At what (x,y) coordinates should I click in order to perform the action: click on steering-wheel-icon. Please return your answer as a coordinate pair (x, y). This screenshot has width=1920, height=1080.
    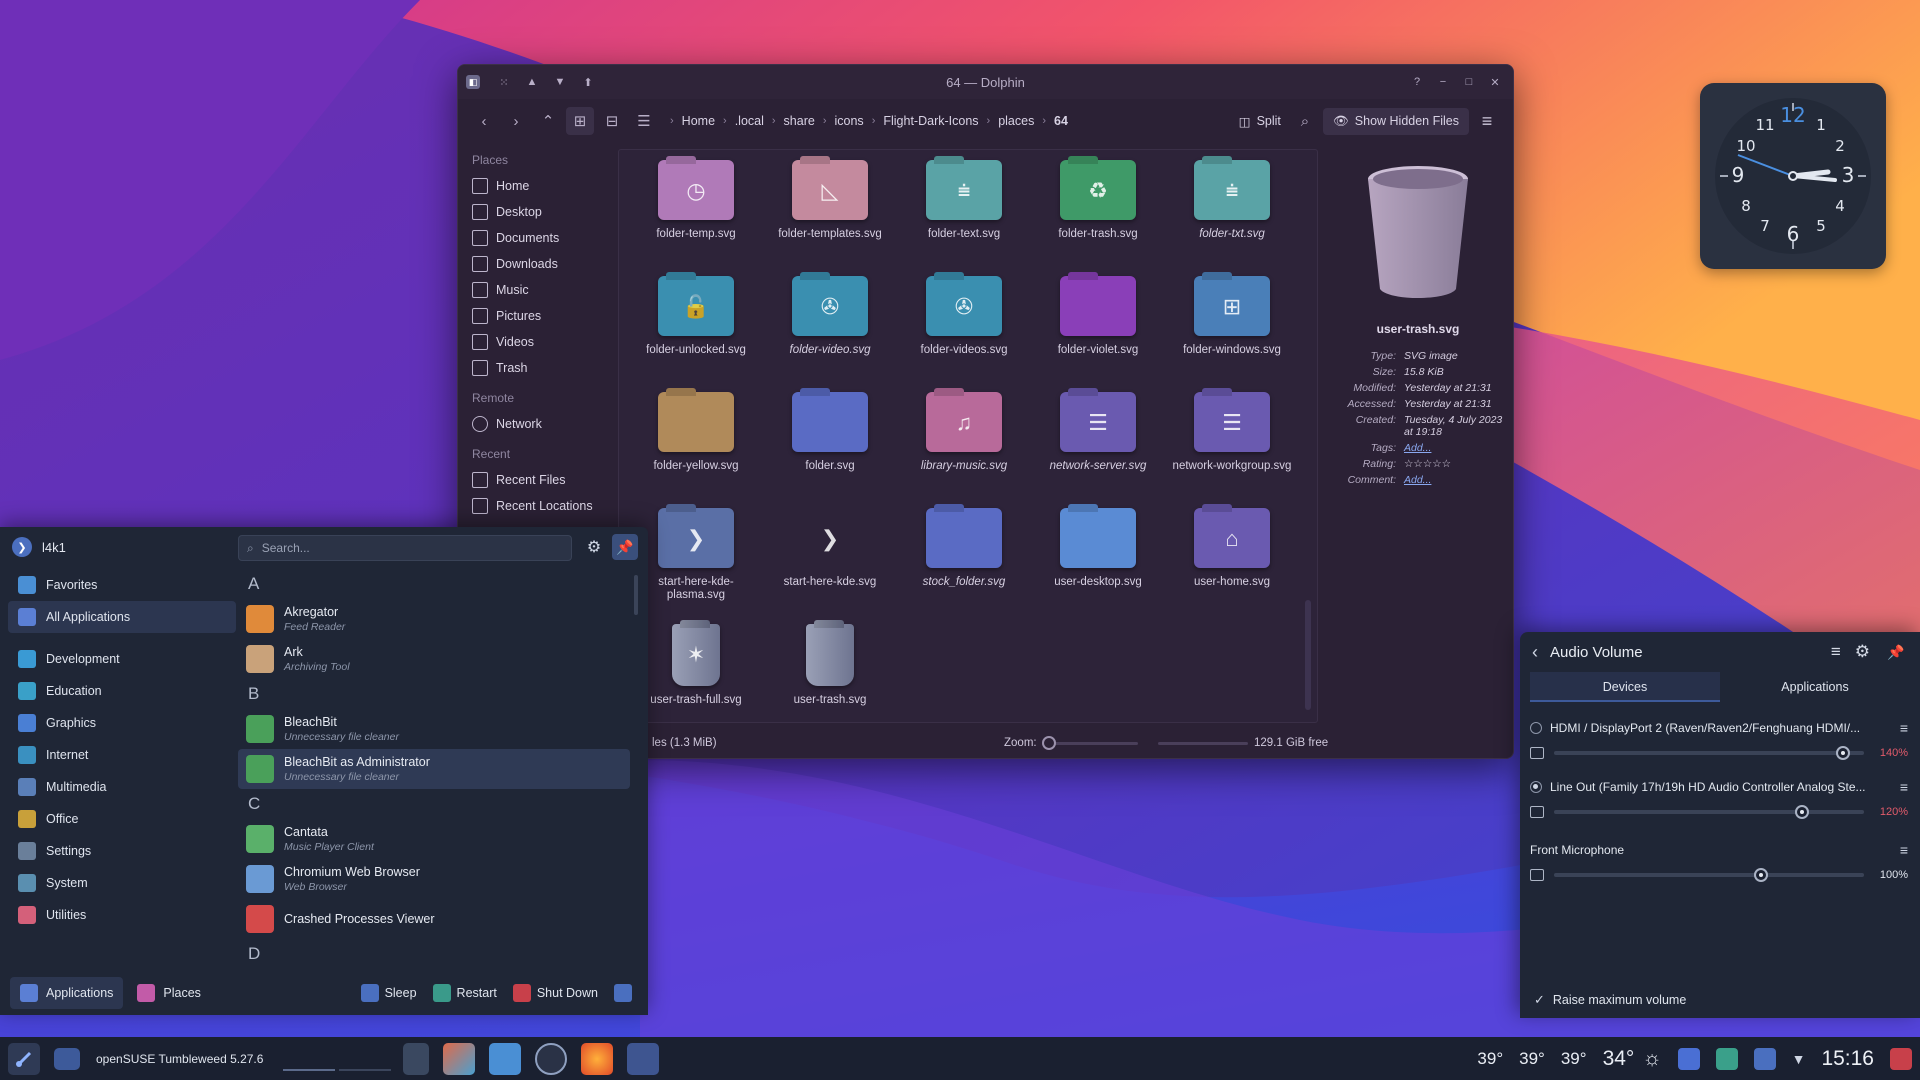
    Looking at the image, I should click on (551, 1058).